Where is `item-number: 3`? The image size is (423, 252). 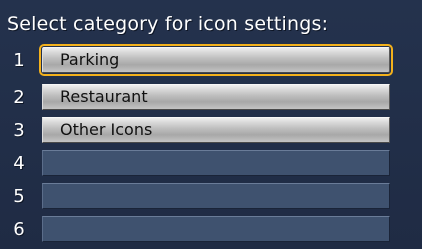 item-number: 3 is located at coordinates (19, 130).